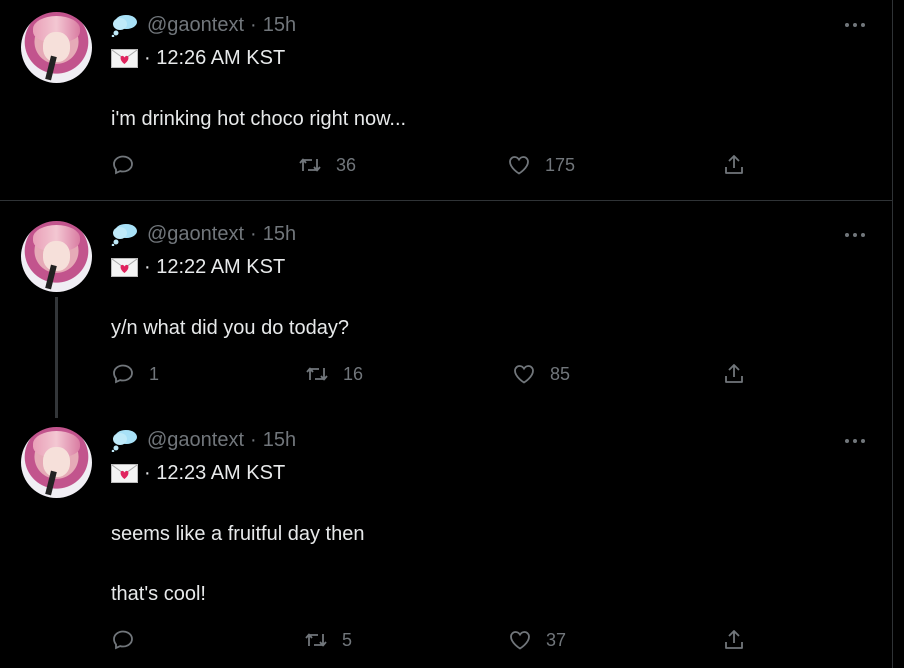  What do you see at coordinates (560, 373) in the screenshot?
I see `like-count: 85` at bounding box center [560, 373].